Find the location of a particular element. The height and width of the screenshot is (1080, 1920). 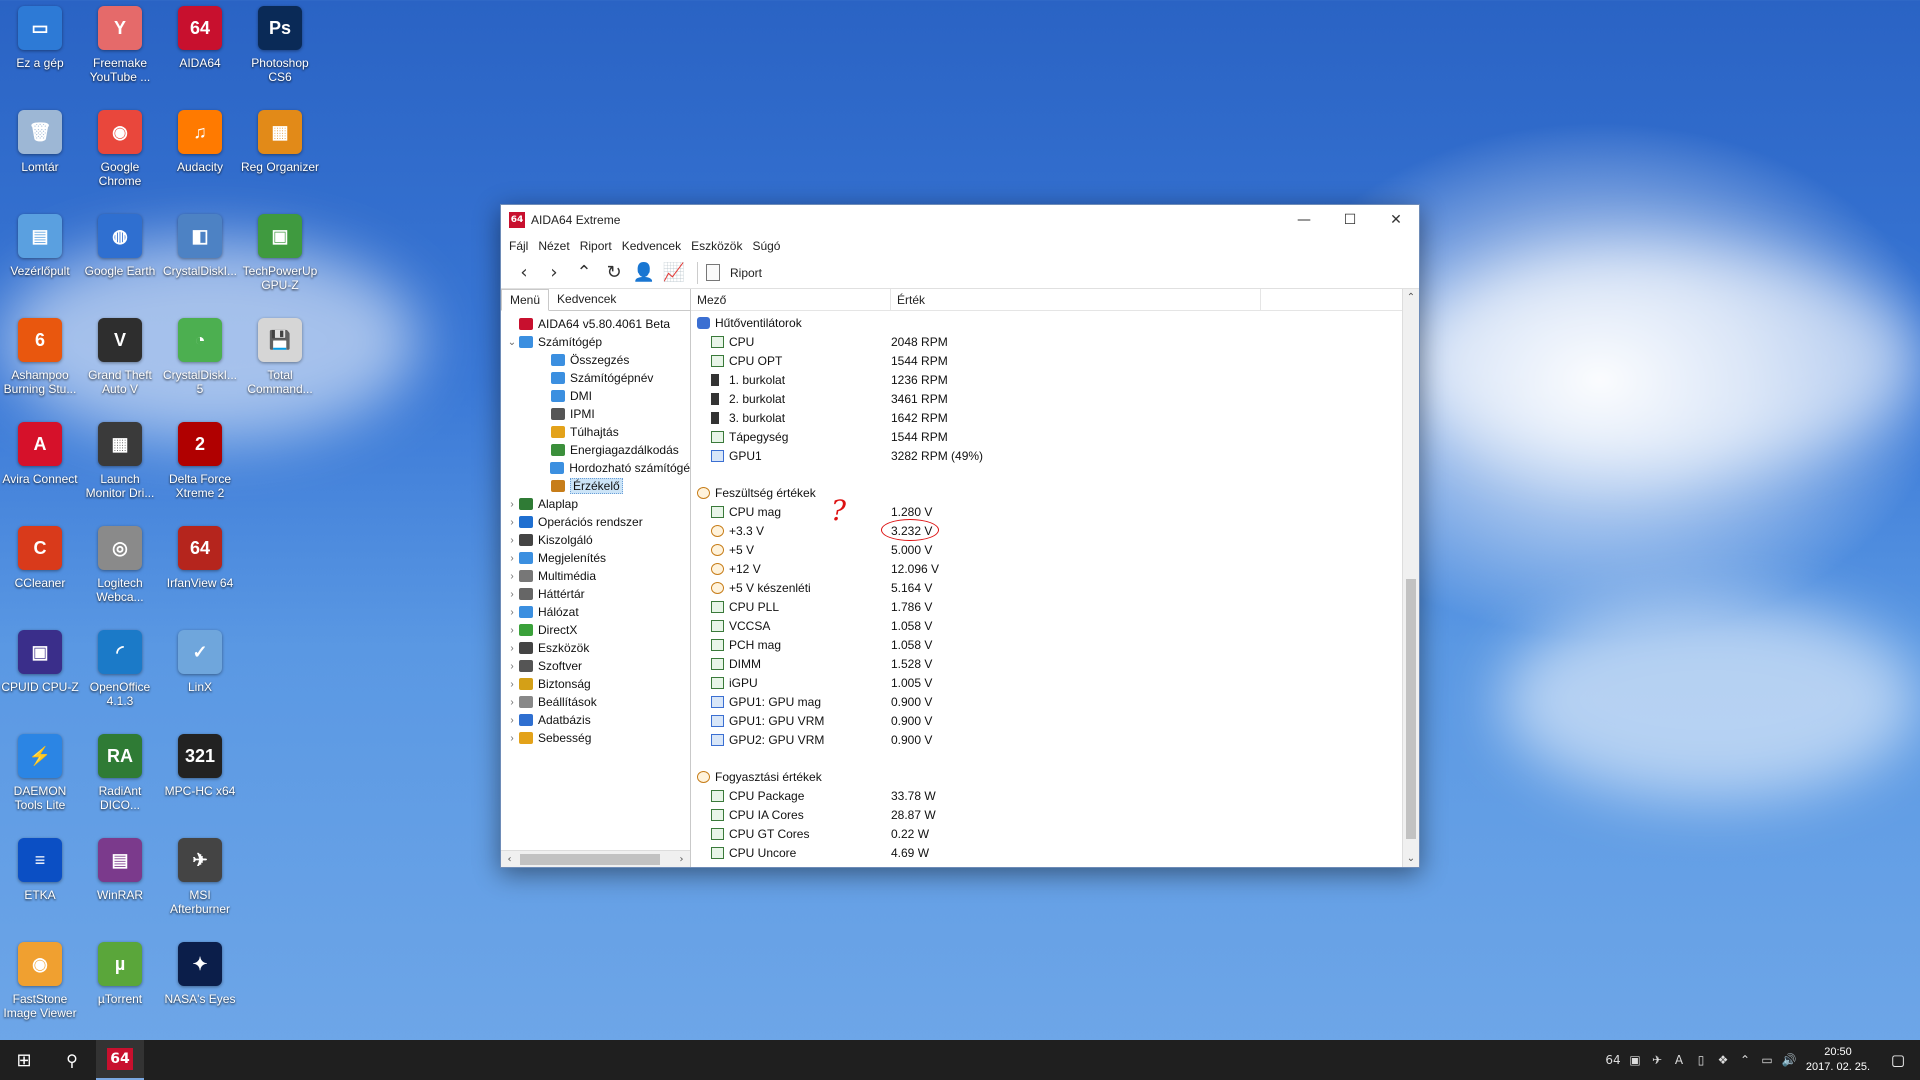

tray-icon: ▣ is located at coordinates (1635, 1060).